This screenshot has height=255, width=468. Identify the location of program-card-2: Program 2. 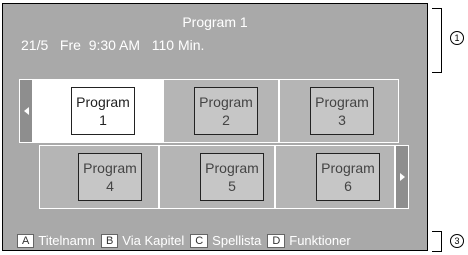
(226, 111).